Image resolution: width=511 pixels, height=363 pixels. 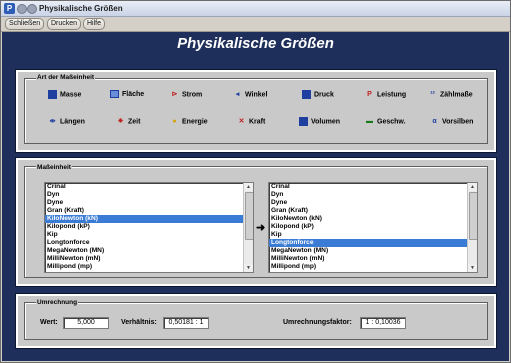 I want to click on category-volumen: Volumen, so click(x=319, y=122).